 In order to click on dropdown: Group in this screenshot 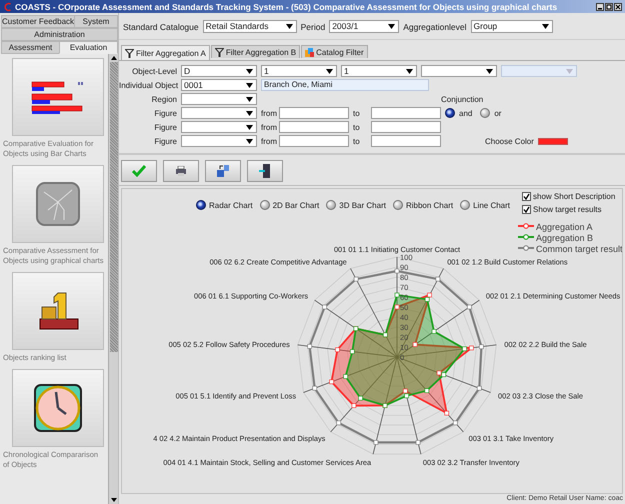, I will do `click(511, 26)`.